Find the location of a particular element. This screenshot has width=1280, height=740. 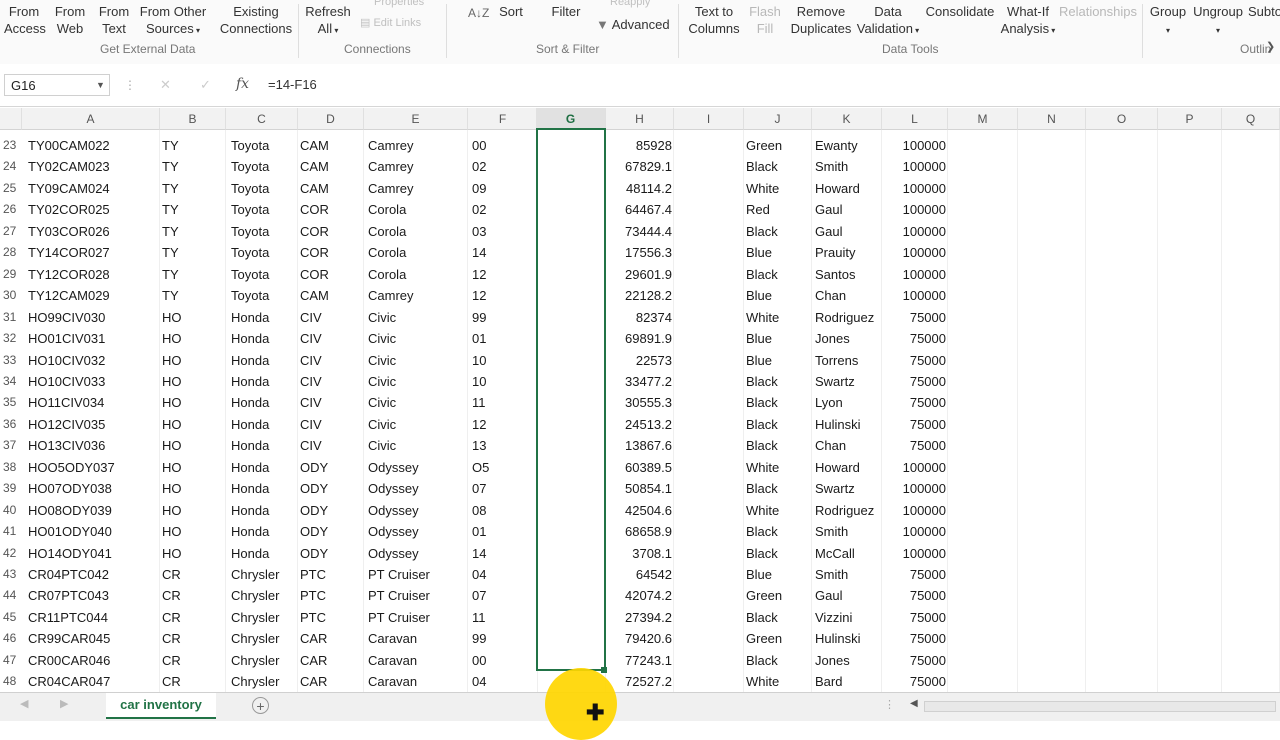

group-button: Group ▾ is located at coordinates (1168, 21).